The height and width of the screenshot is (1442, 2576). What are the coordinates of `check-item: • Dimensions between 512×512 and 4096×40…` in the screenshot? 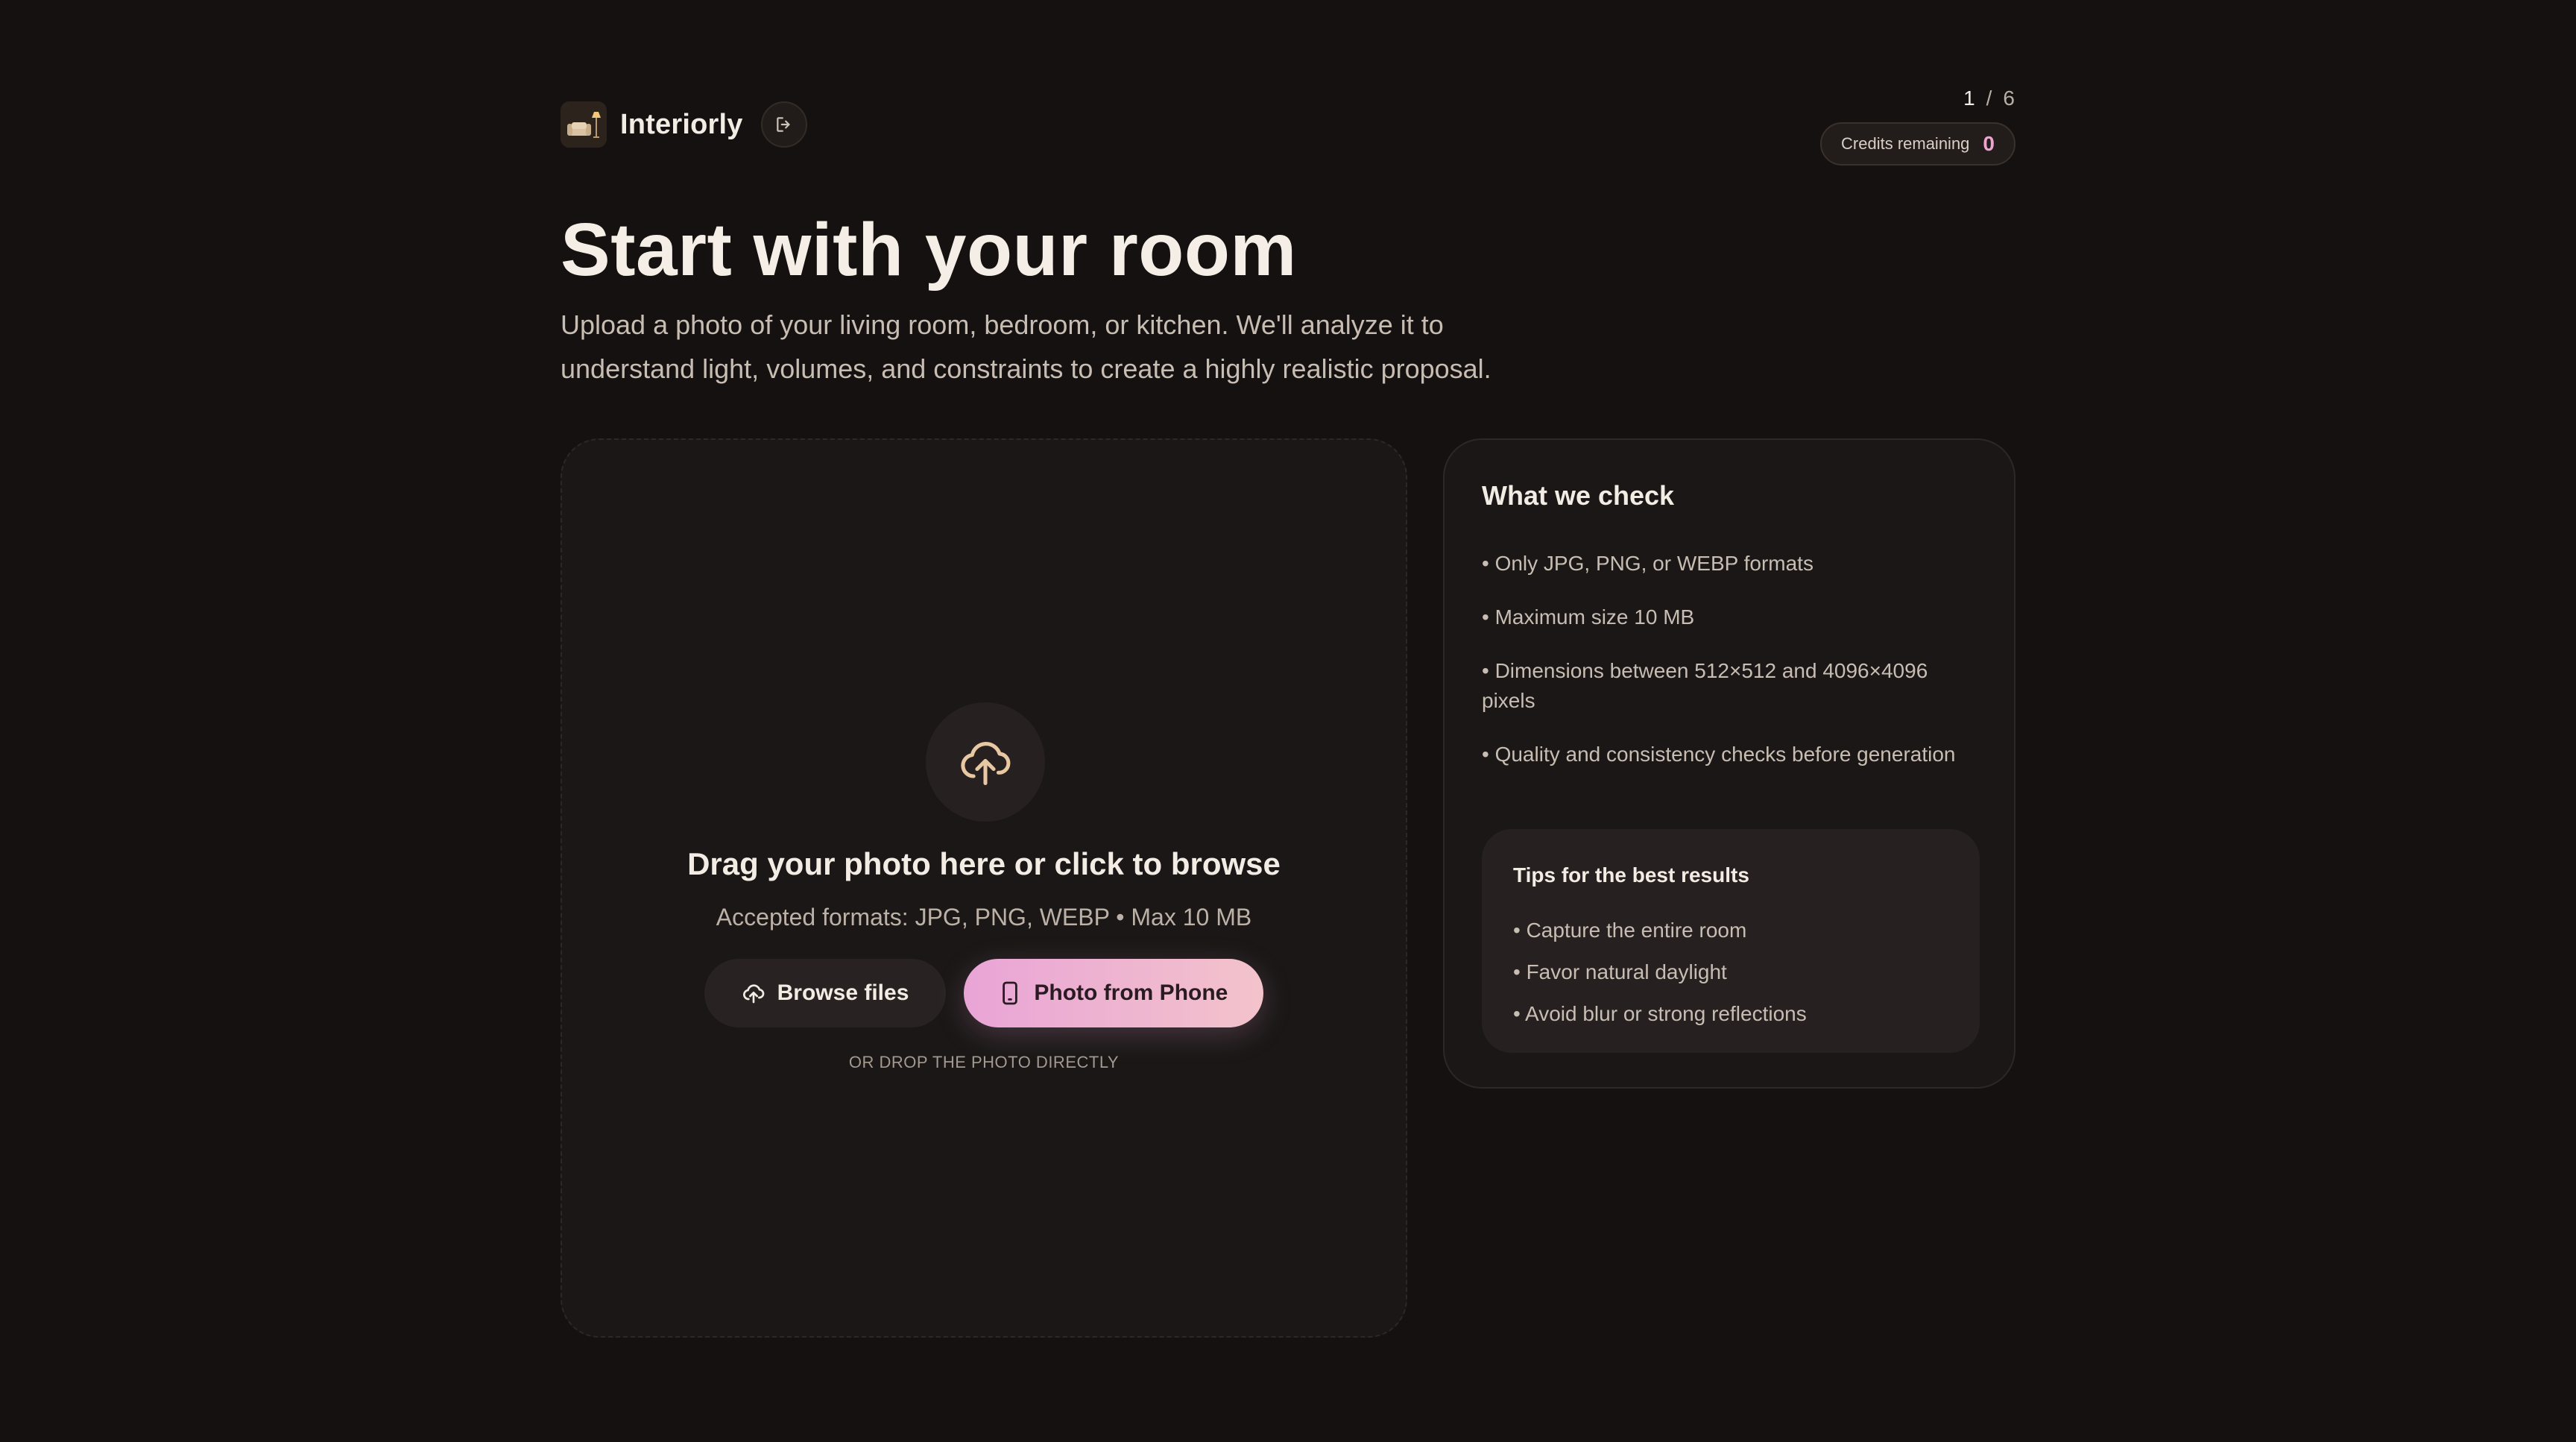 It's located at (1705, 685).